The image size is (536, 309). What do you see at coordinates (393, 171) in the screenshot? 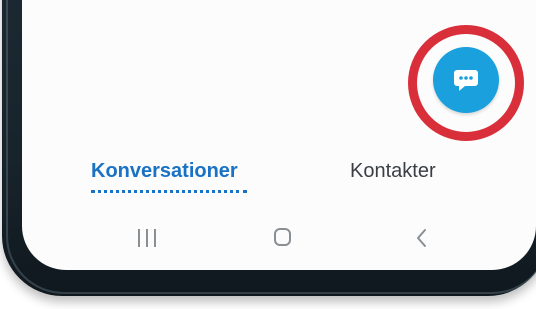
I see `tab-kontakter: Kontakter` at bounding box center [393, 171].